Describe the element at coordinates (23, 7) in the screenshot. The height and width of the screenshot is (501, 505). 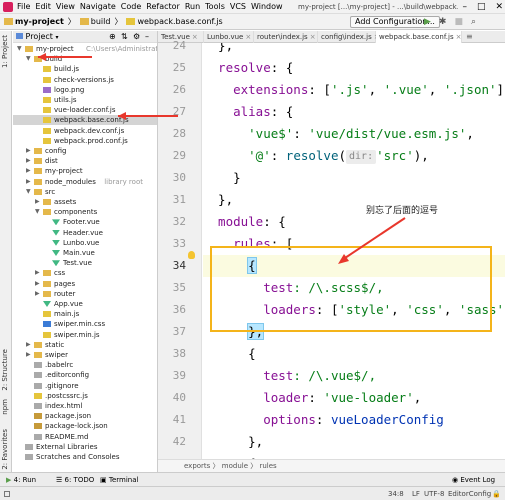
I see `menu-file: File` at that location.